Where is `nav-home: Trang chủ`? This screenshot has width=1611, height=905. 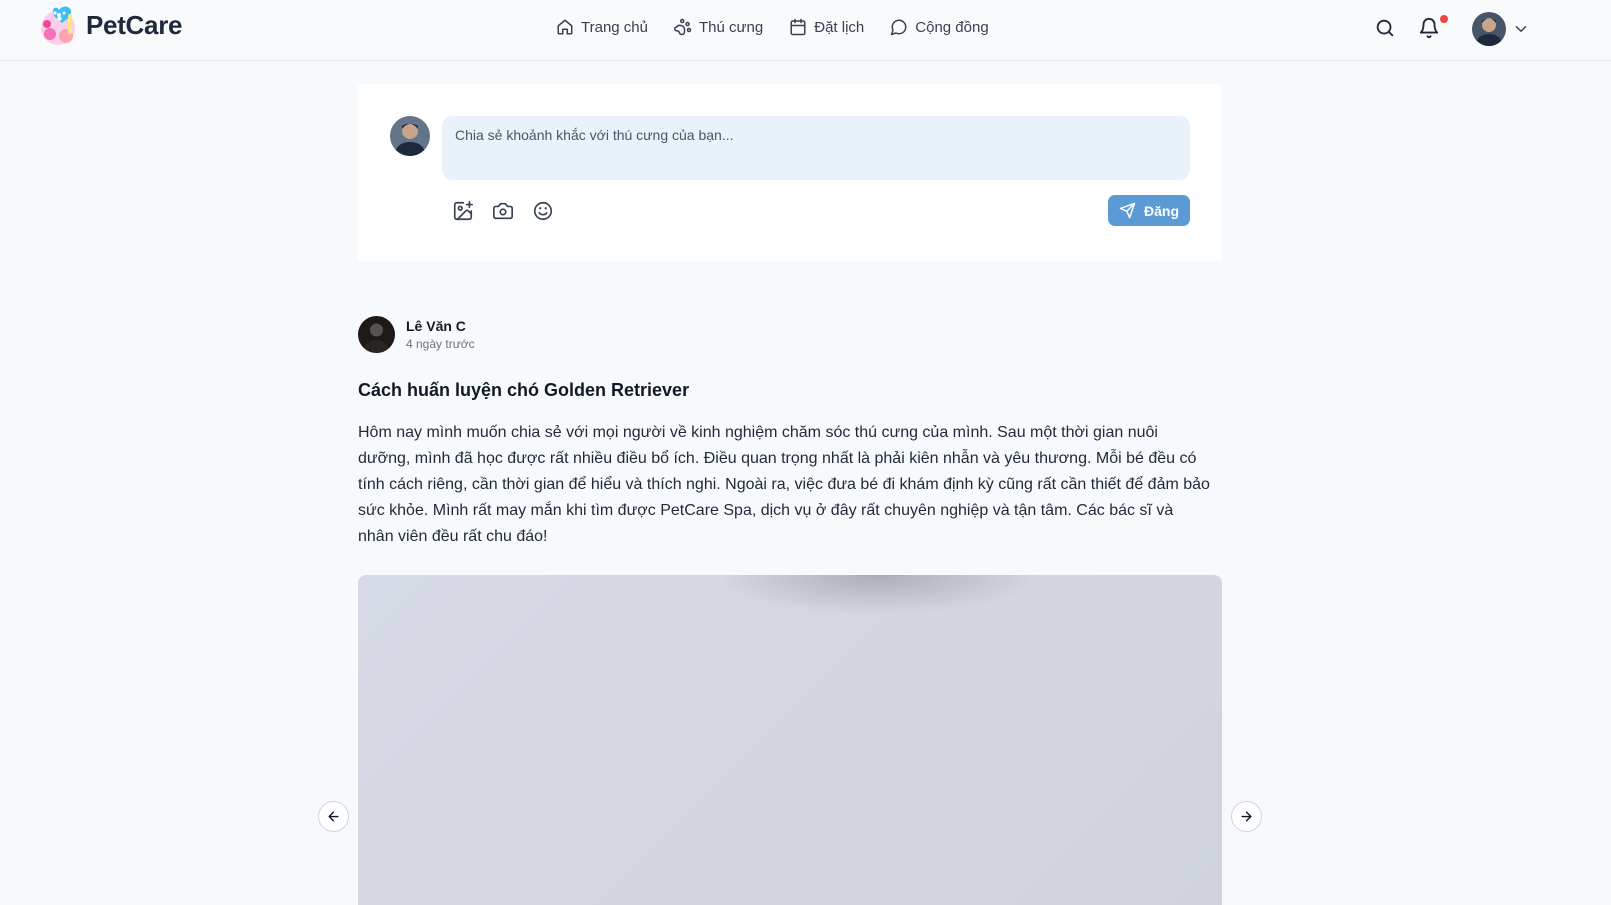
nav-home: Trang chủ is located at coordinates (602, 27).